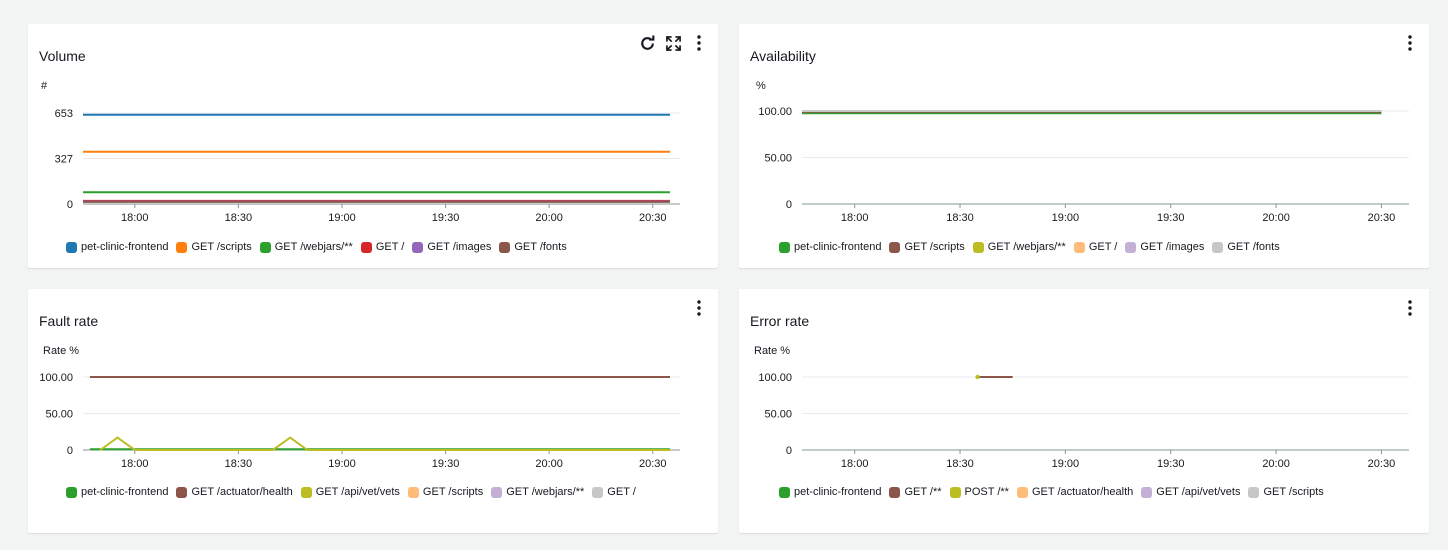 This screenshot has height=550, width=1448. Describe the element at coordinates (64, 114) in the screenshot. I see `y-tick-label: 653` at that location.